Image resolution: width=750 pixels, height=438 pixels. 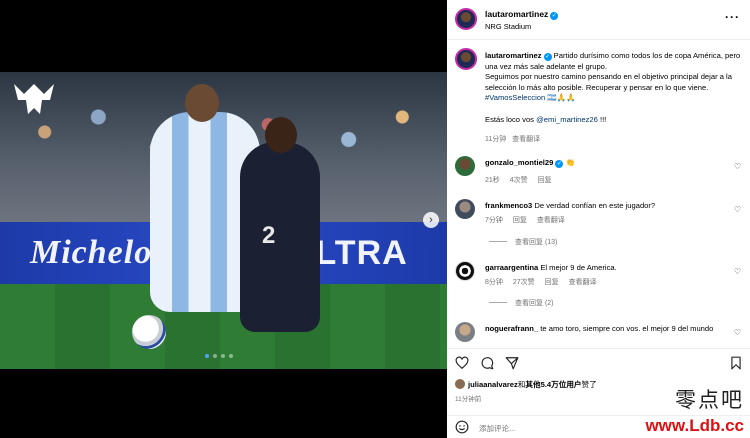 What do you see at coordinates (496, 139) in the screenshot?
I see `caption-time: 11分钟` at bounding box center [496, 139].